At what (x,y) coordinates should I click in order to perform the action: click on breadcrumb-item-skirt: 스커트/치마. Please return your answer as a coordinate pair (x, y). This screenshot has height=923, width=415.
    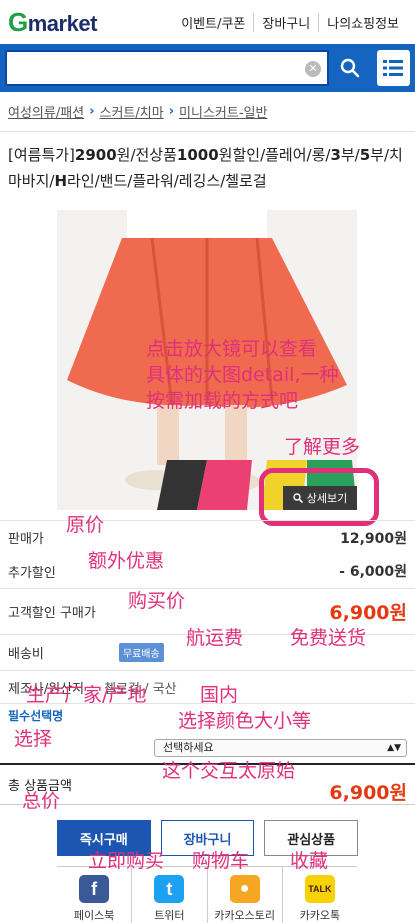
    Looking at the image, I should click on (132, 111).